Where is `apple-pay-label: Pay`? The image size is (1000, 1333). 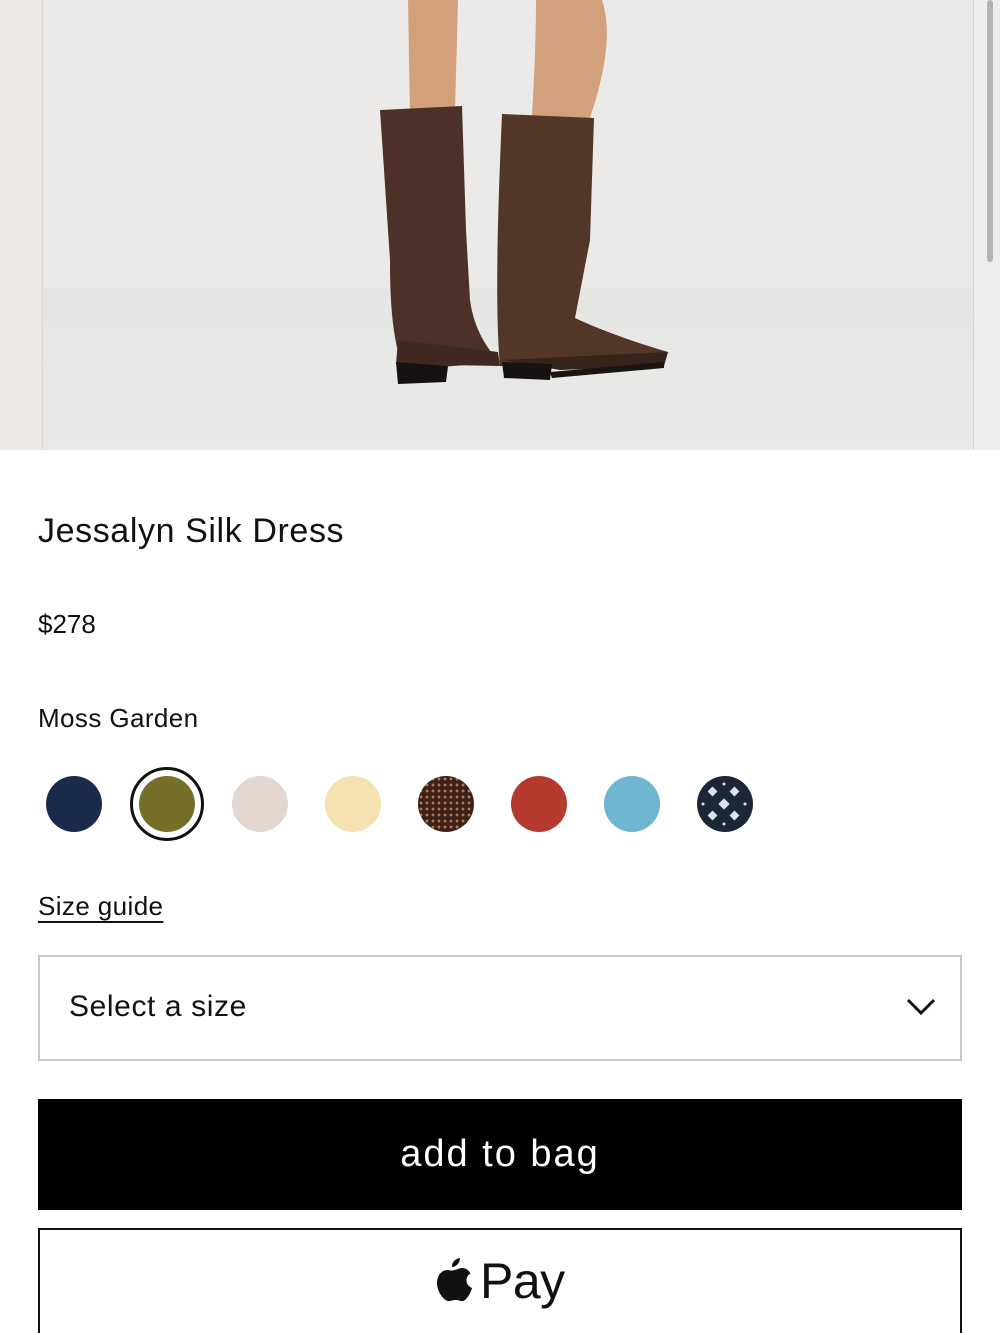 apple-pay-label: Pay is located at coordinates (522, 1281).